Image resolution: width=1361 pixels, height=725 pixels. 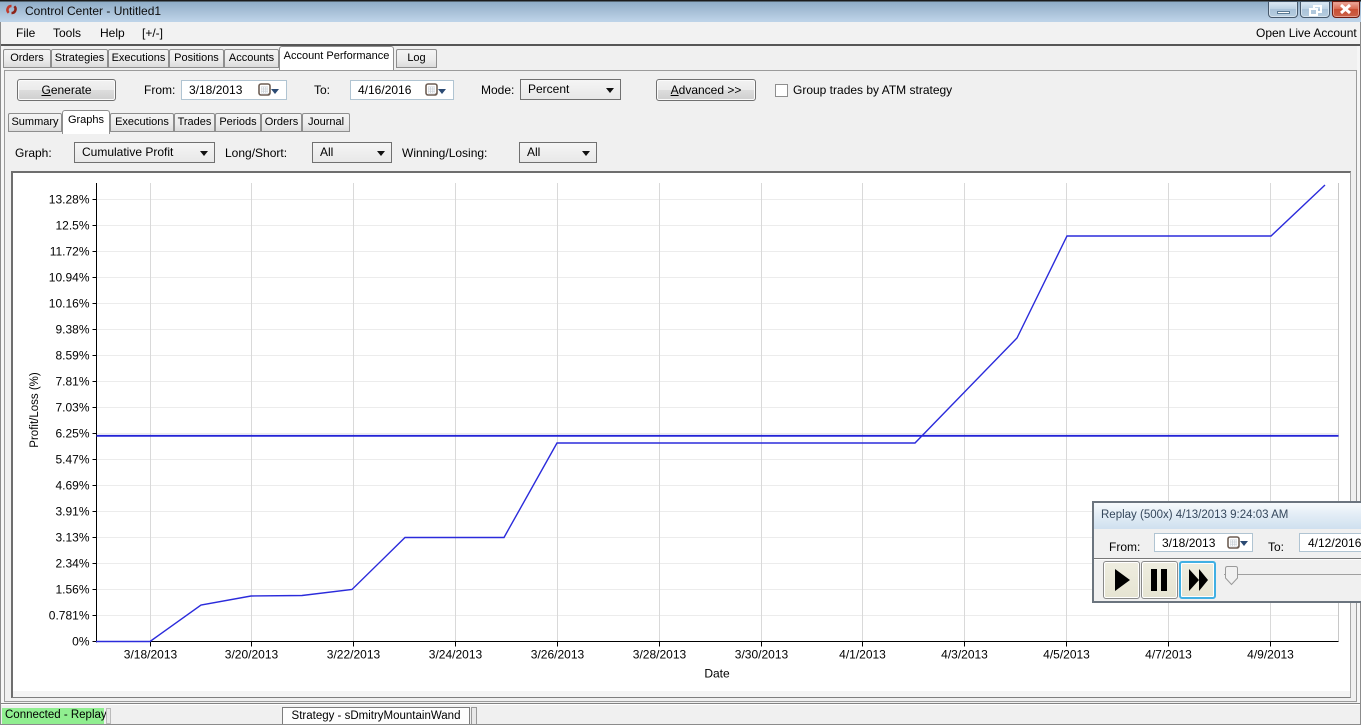 I want to click on svg-text: 4/3/2013, so click(x=964, y=655).